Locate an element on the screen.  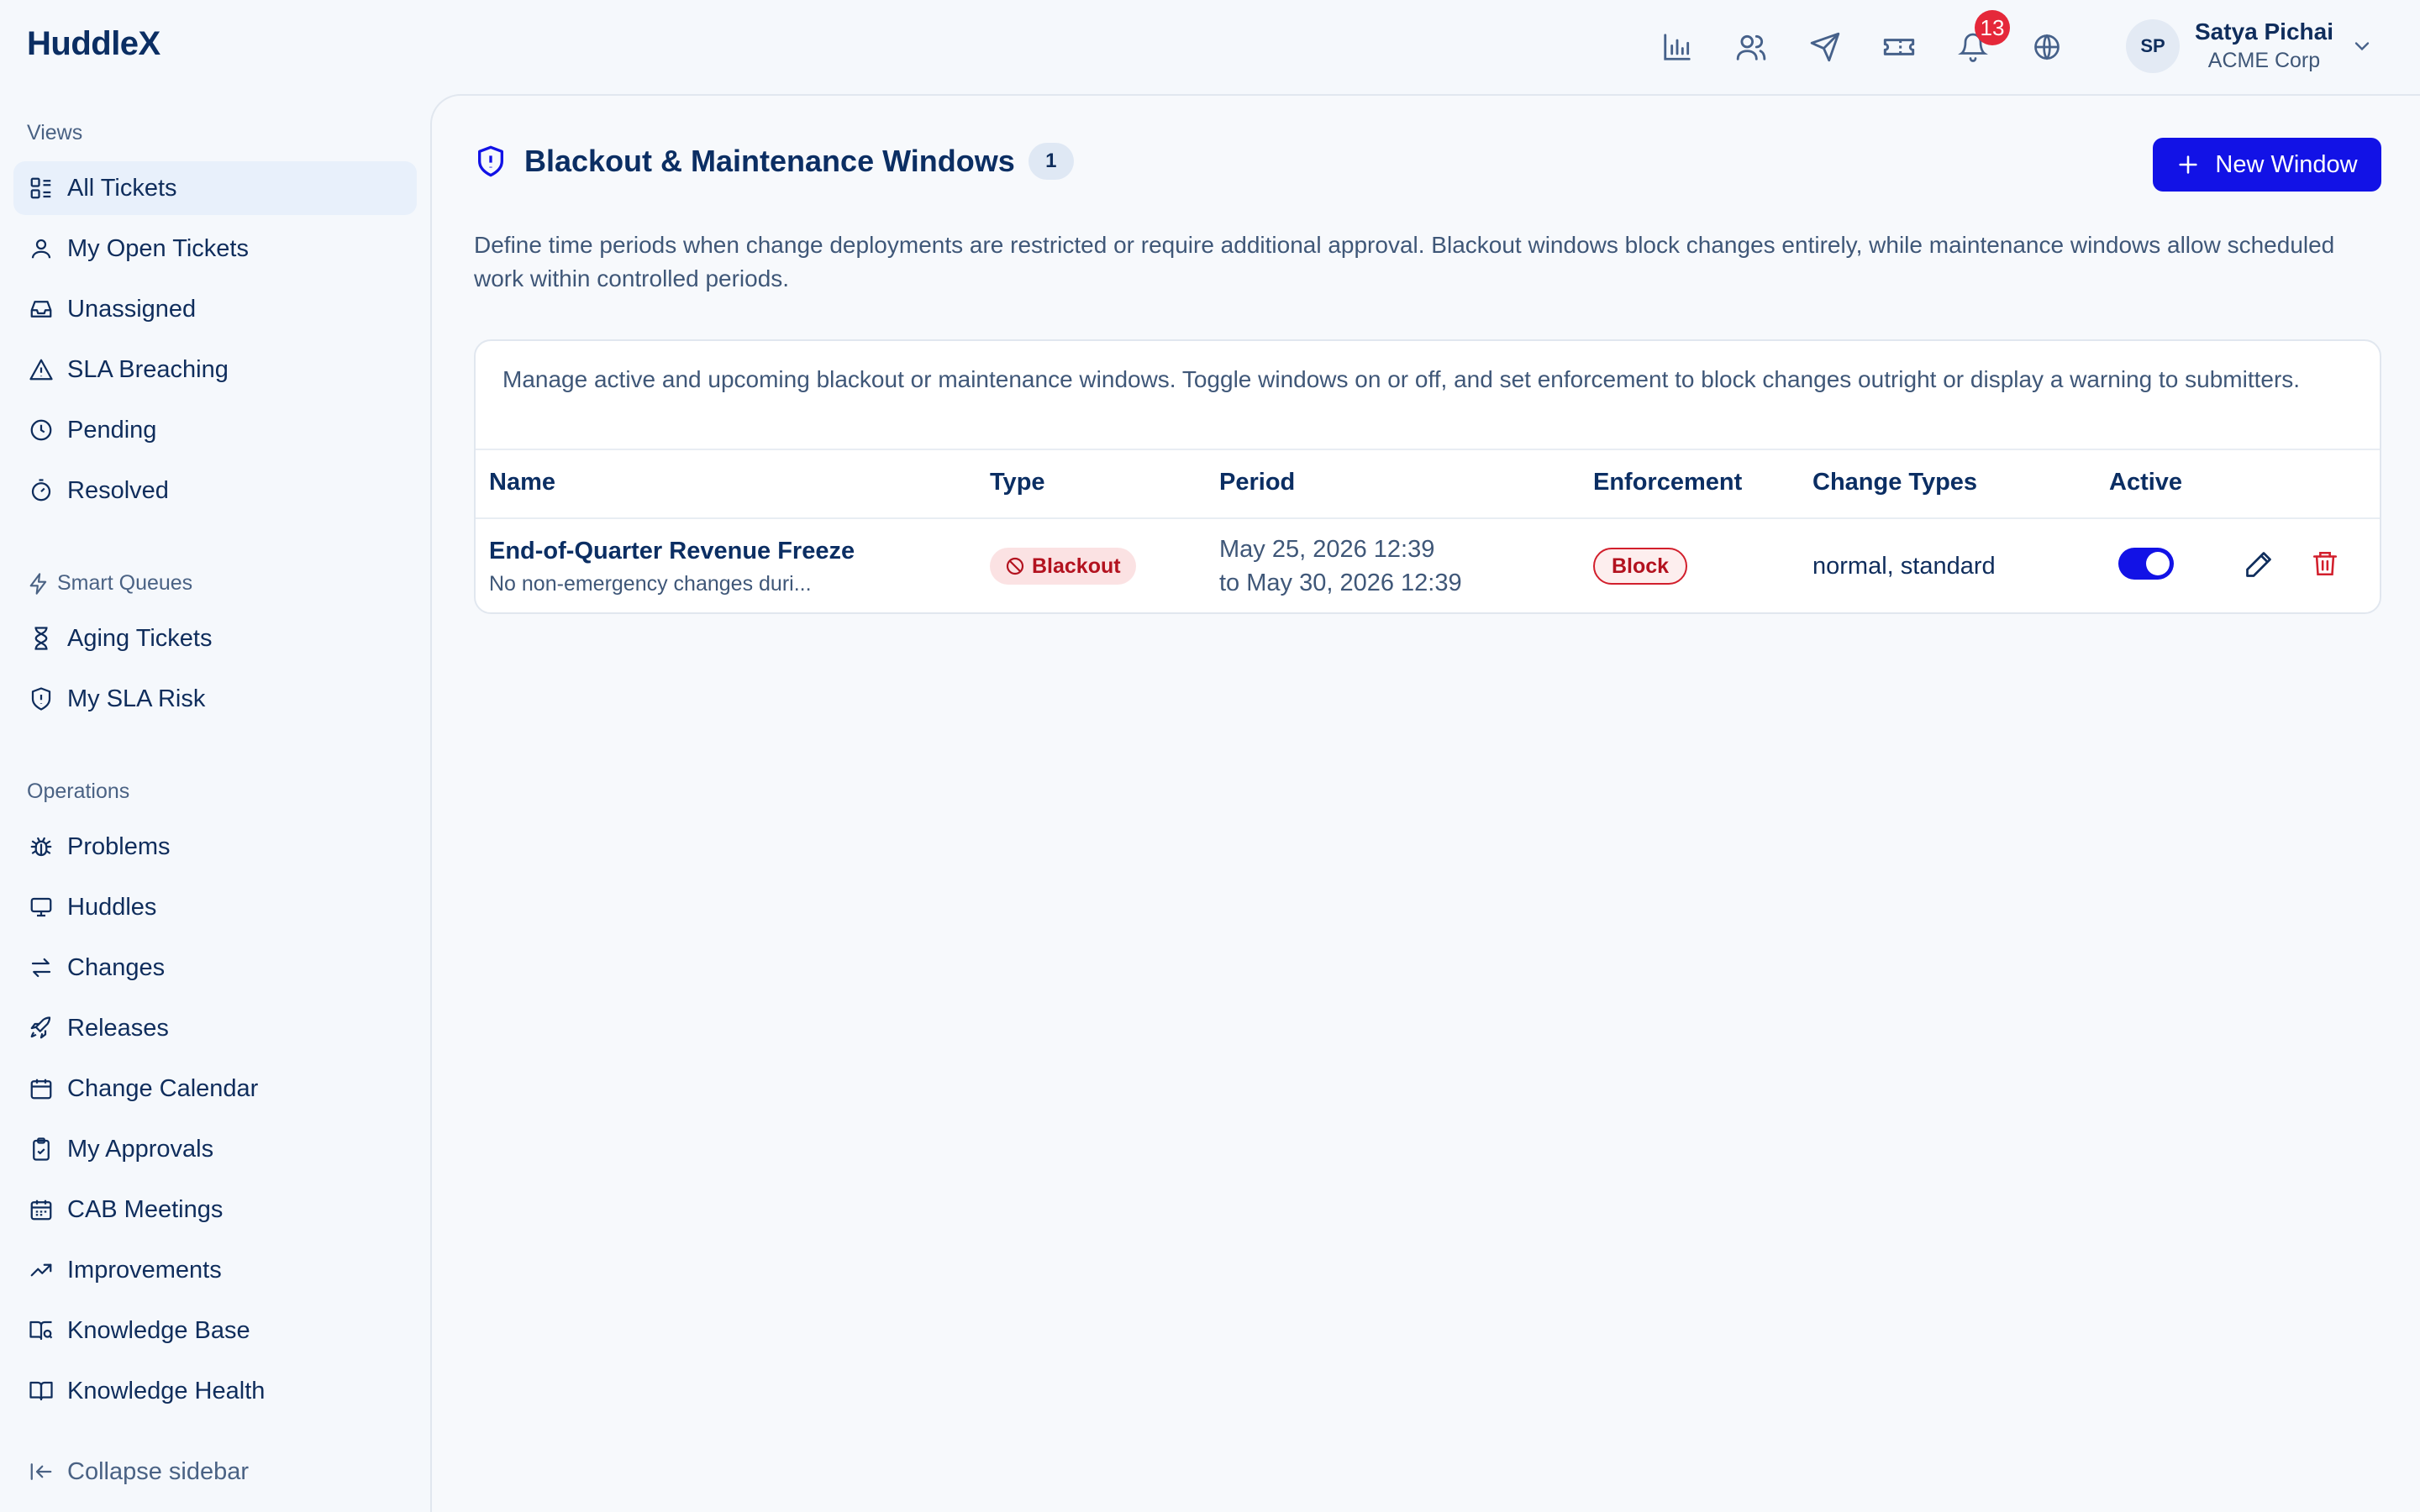
col-change-types: Change Types is located at coordinates (1894, 482).